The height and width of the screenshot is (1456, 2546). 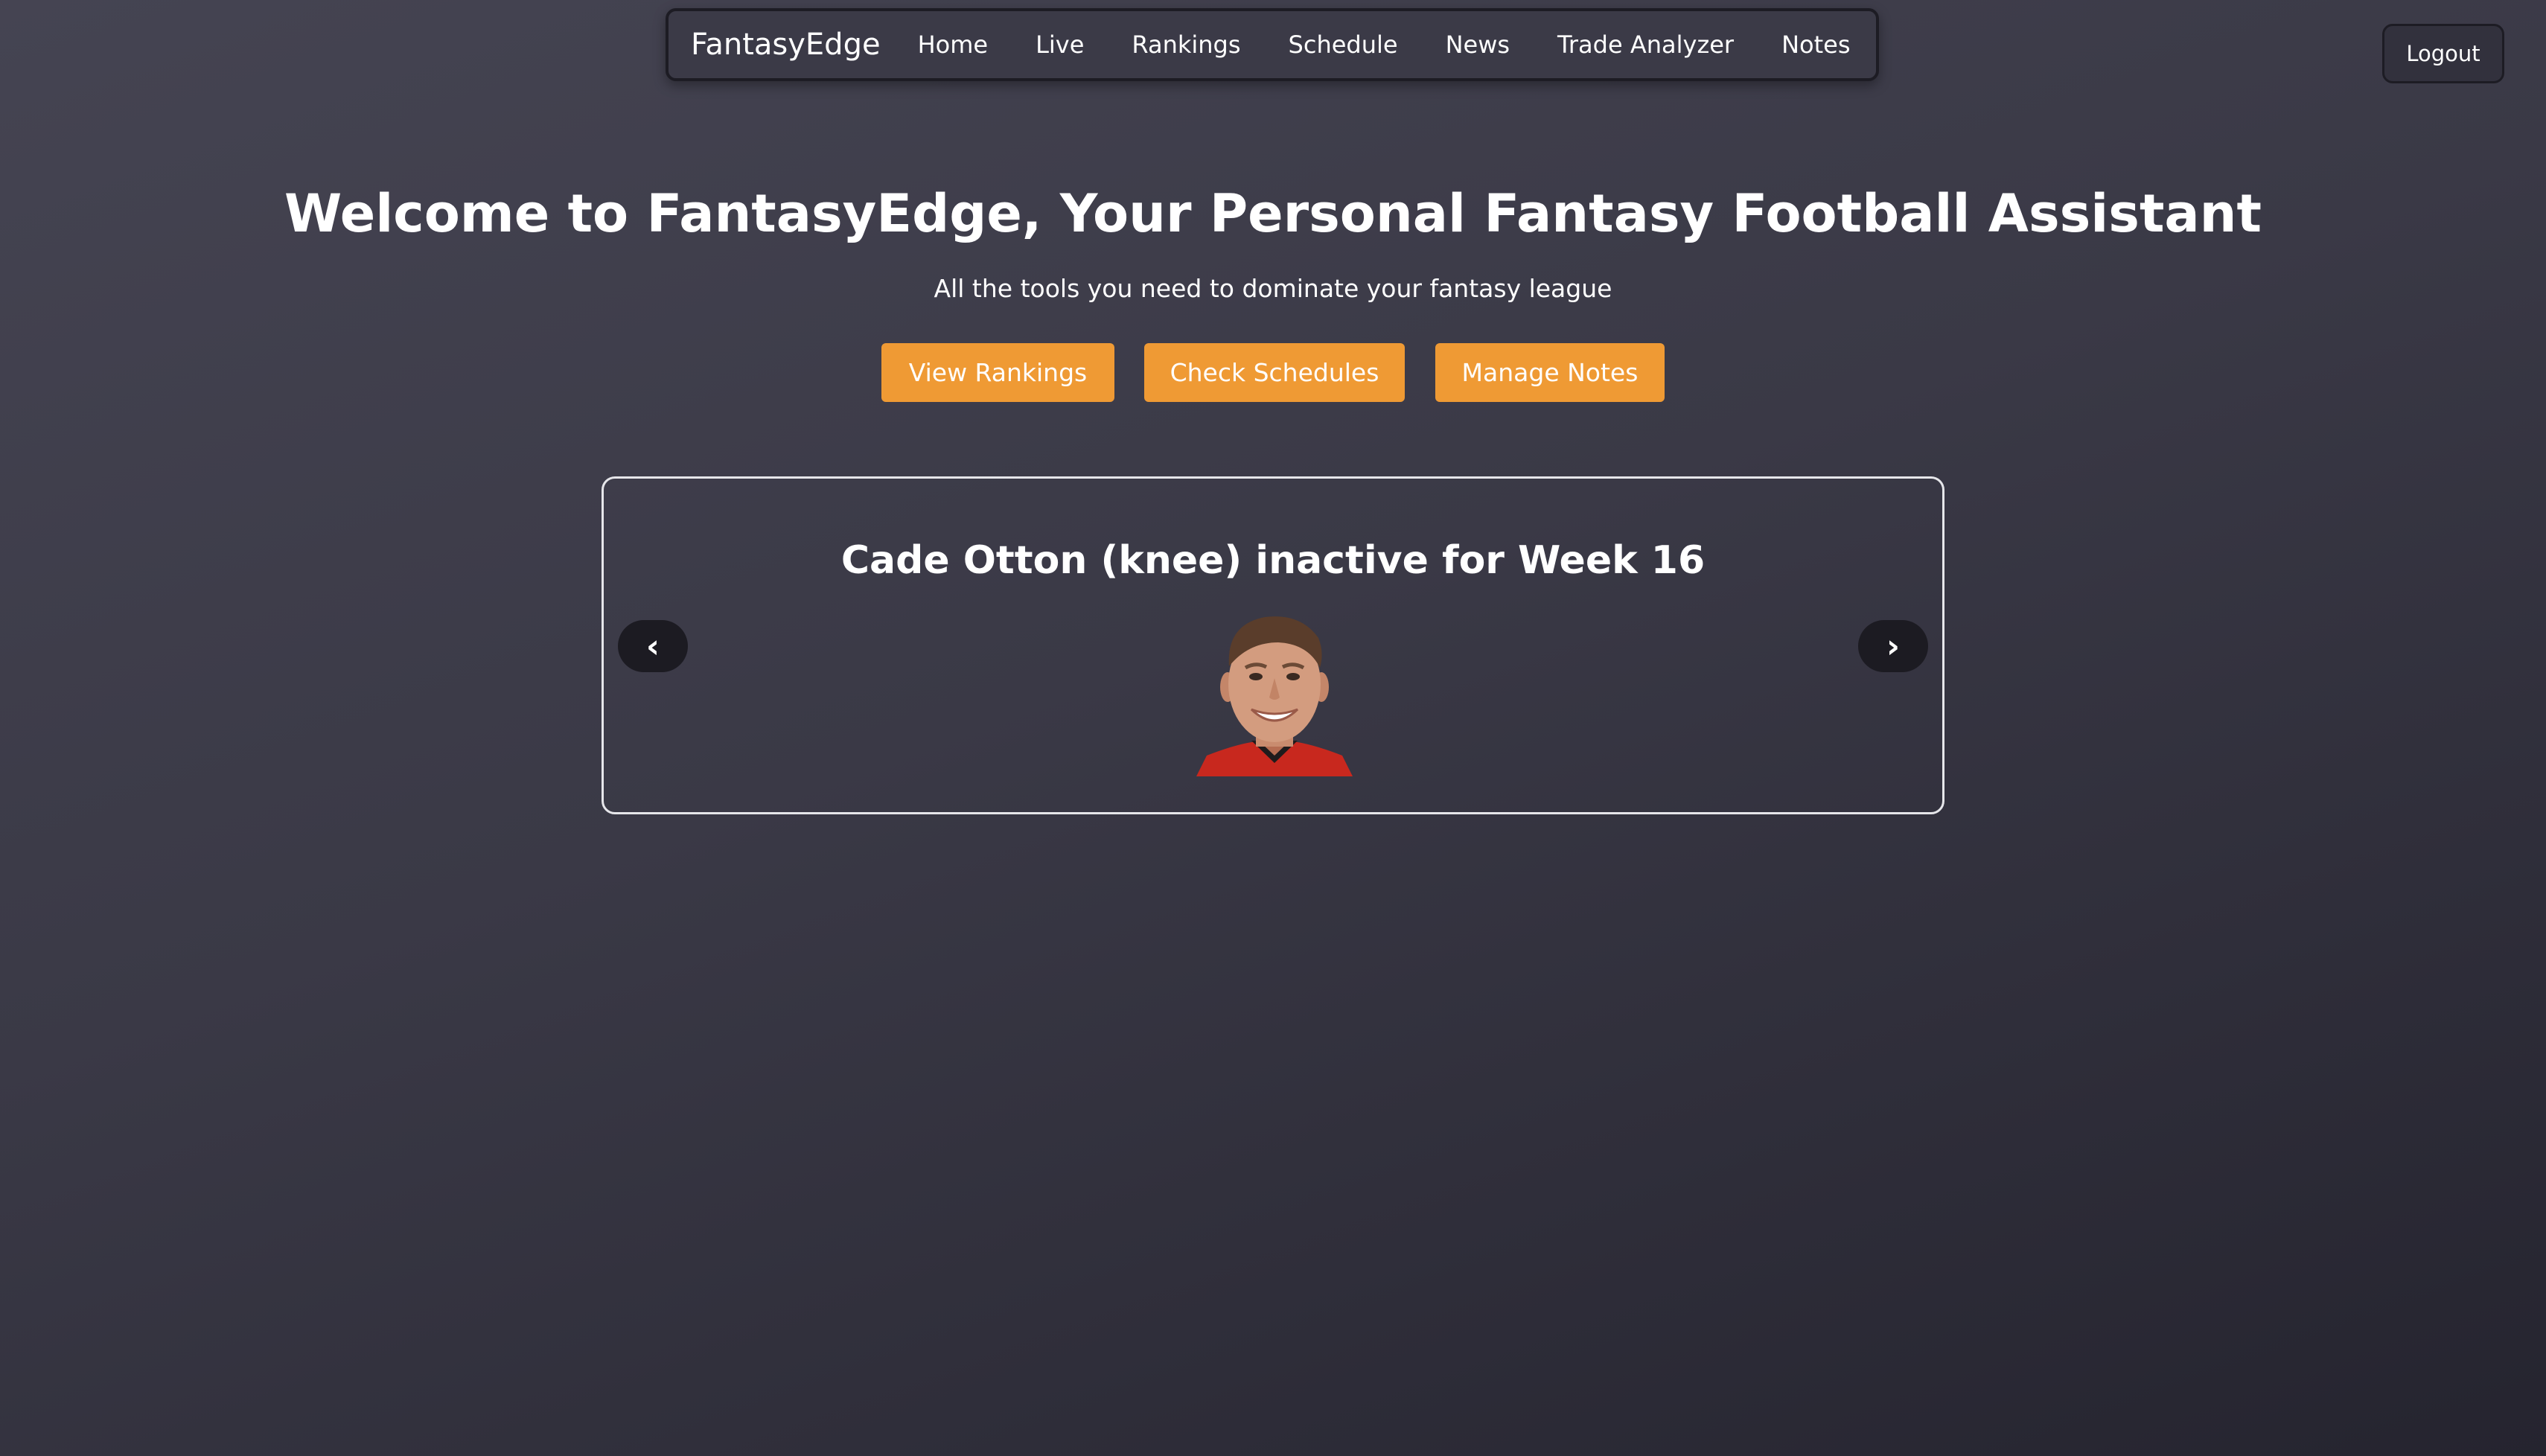 I want to click on manage-notes-button: Manage Notes, so click(x=1550, y=372).